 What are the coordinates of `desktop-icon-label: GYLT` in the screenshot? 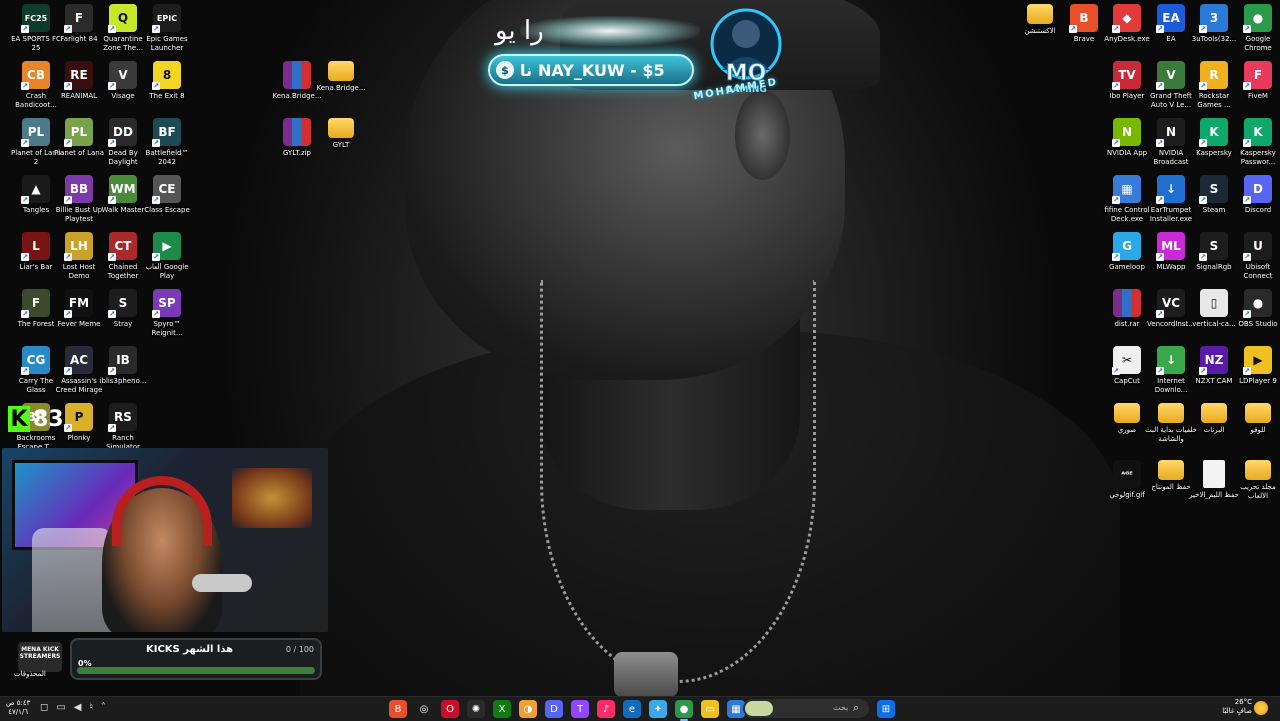 It's located at (341, 145).